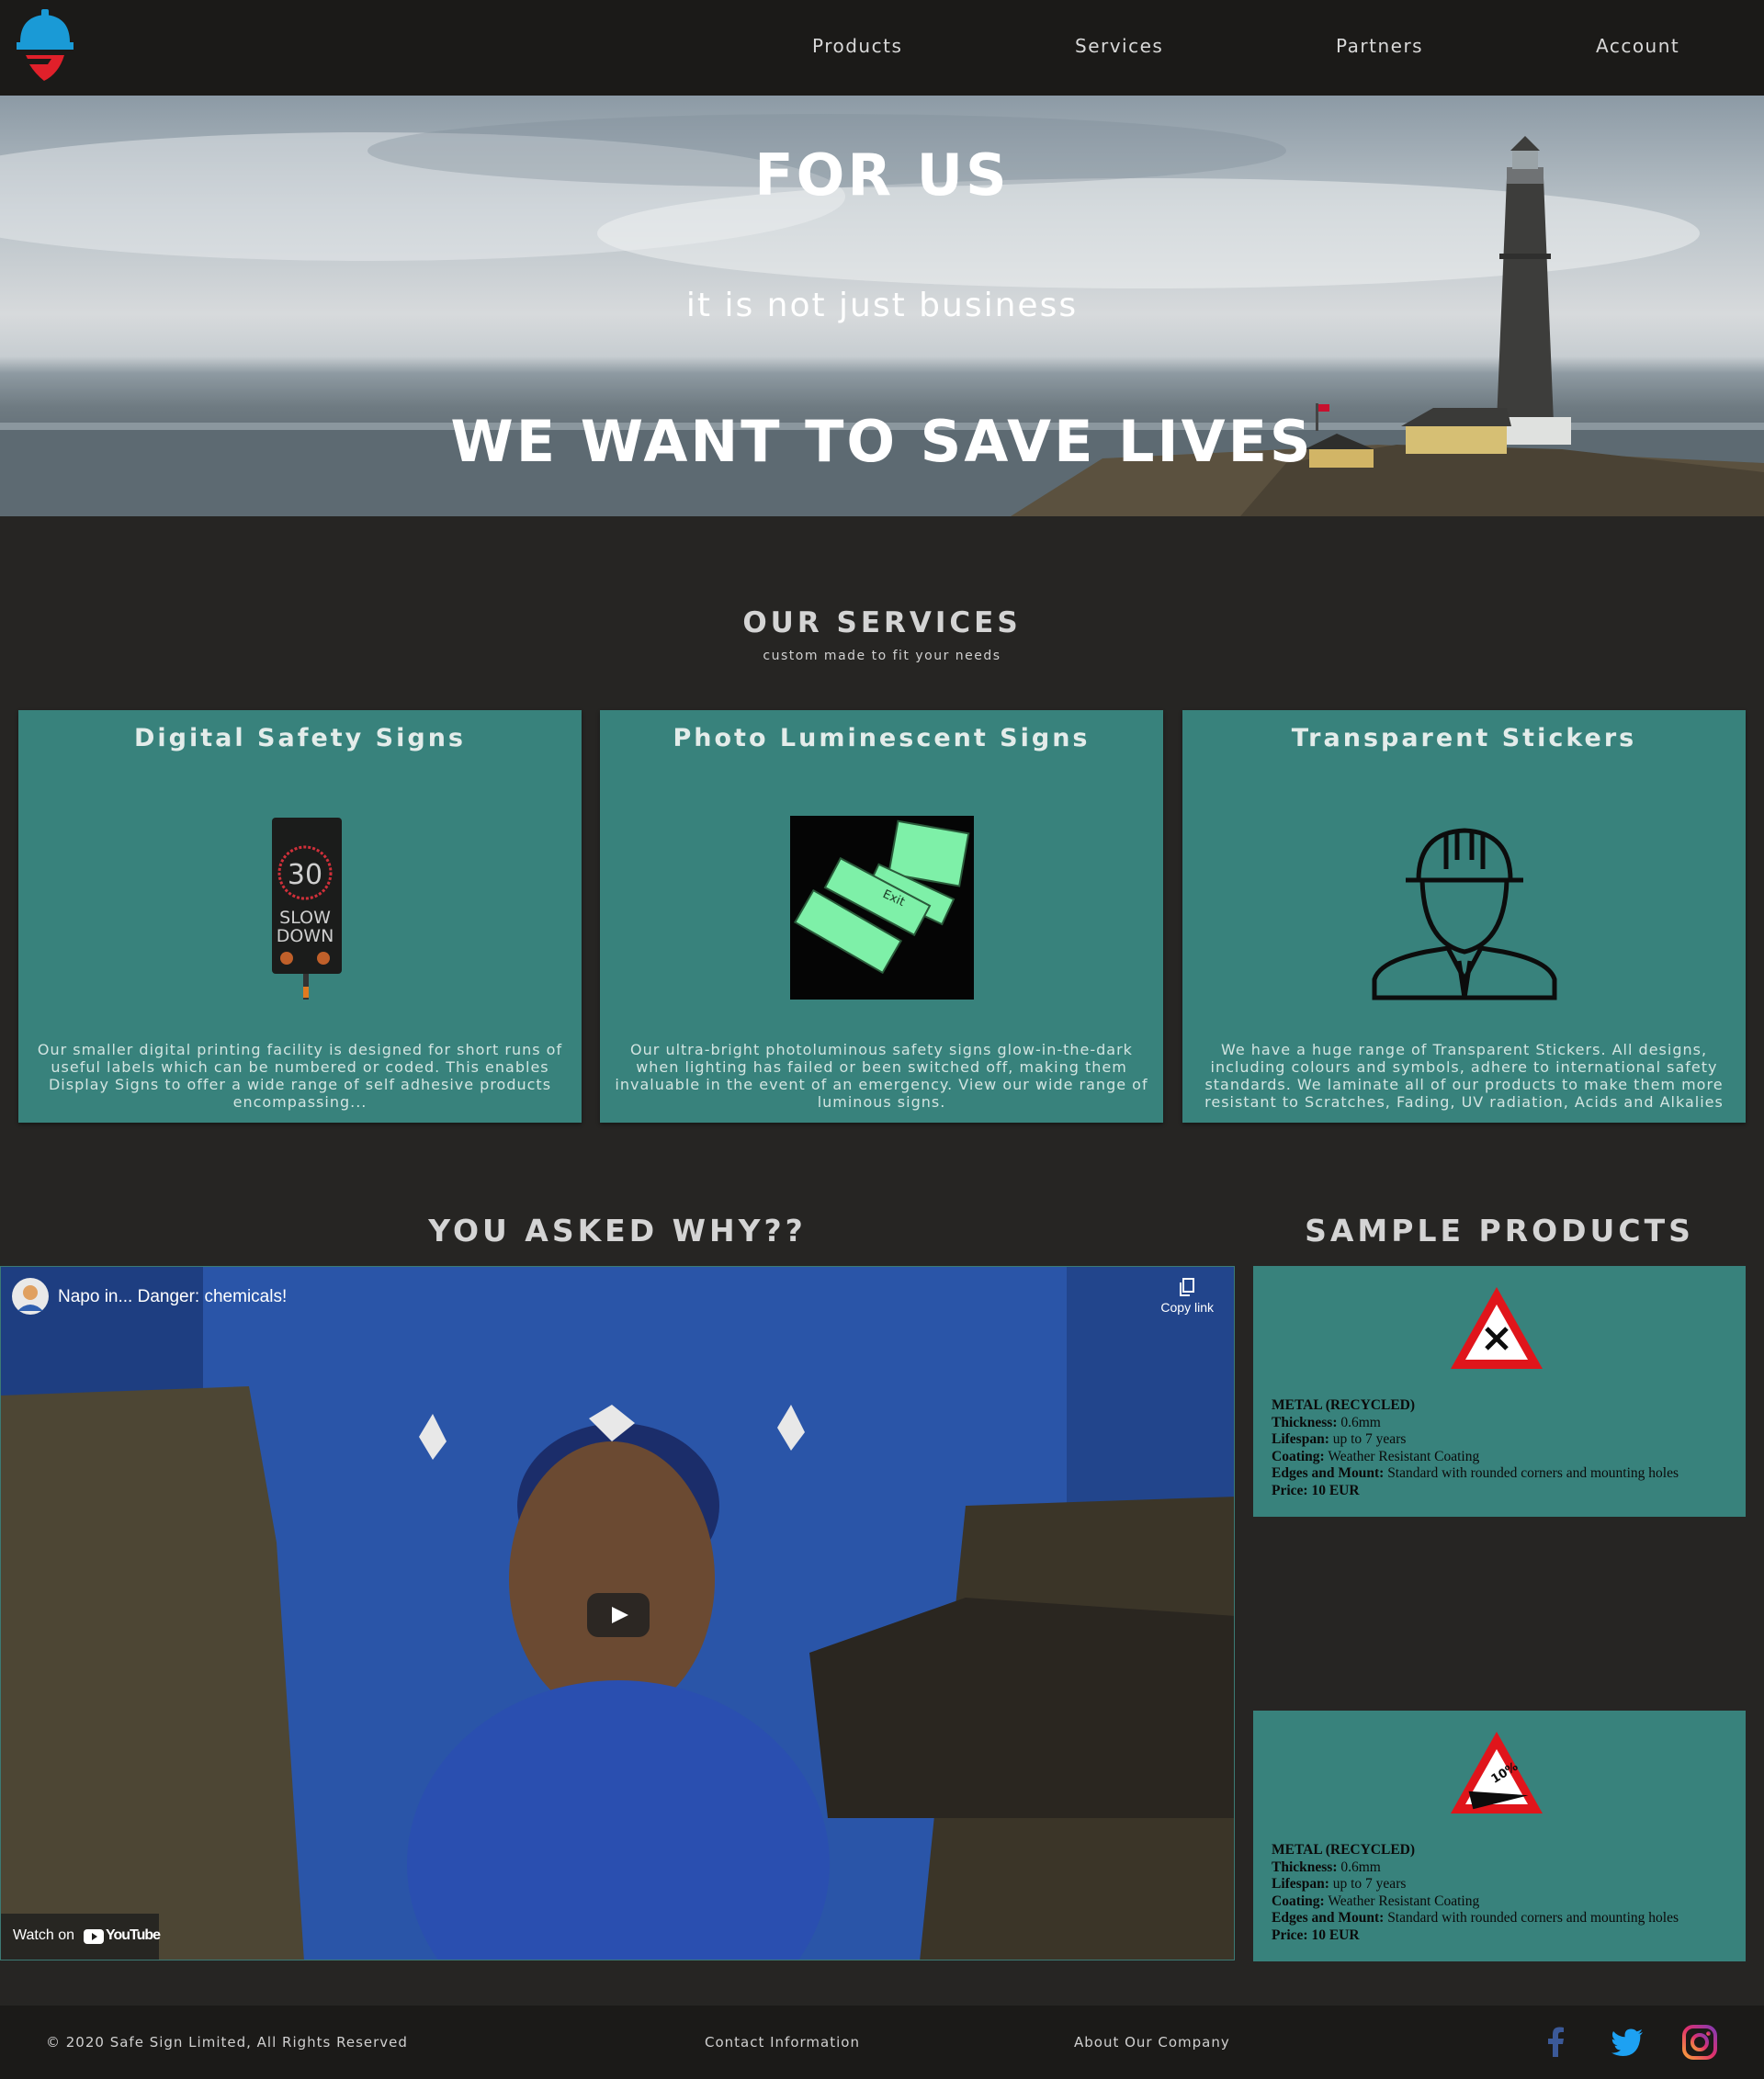 Image resolution: width=1764 pixels, height=2079 pixels. I want to click on sign-text-down: DOWN, so click(306, 936).